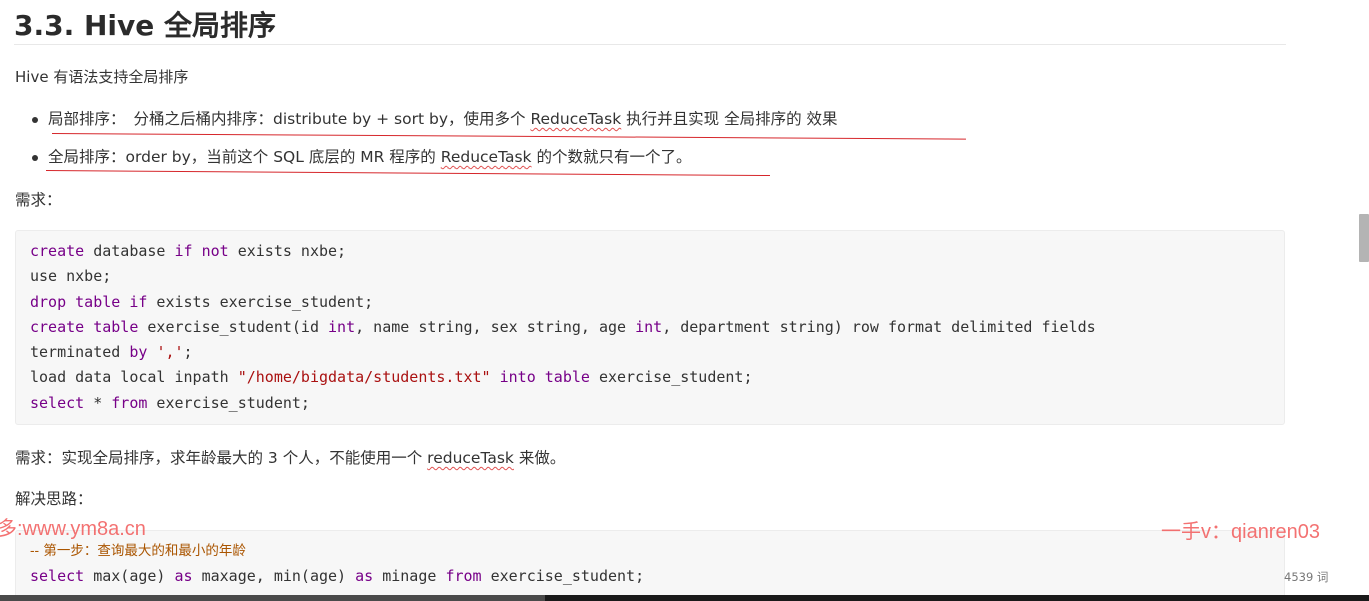 Image resolution: width=1369 pixels, height=601 pixels. Describe the element at coordinates (73, 529) in the screenshot. I see `watermark-left: 多:www.ym8a.cn` at that location.